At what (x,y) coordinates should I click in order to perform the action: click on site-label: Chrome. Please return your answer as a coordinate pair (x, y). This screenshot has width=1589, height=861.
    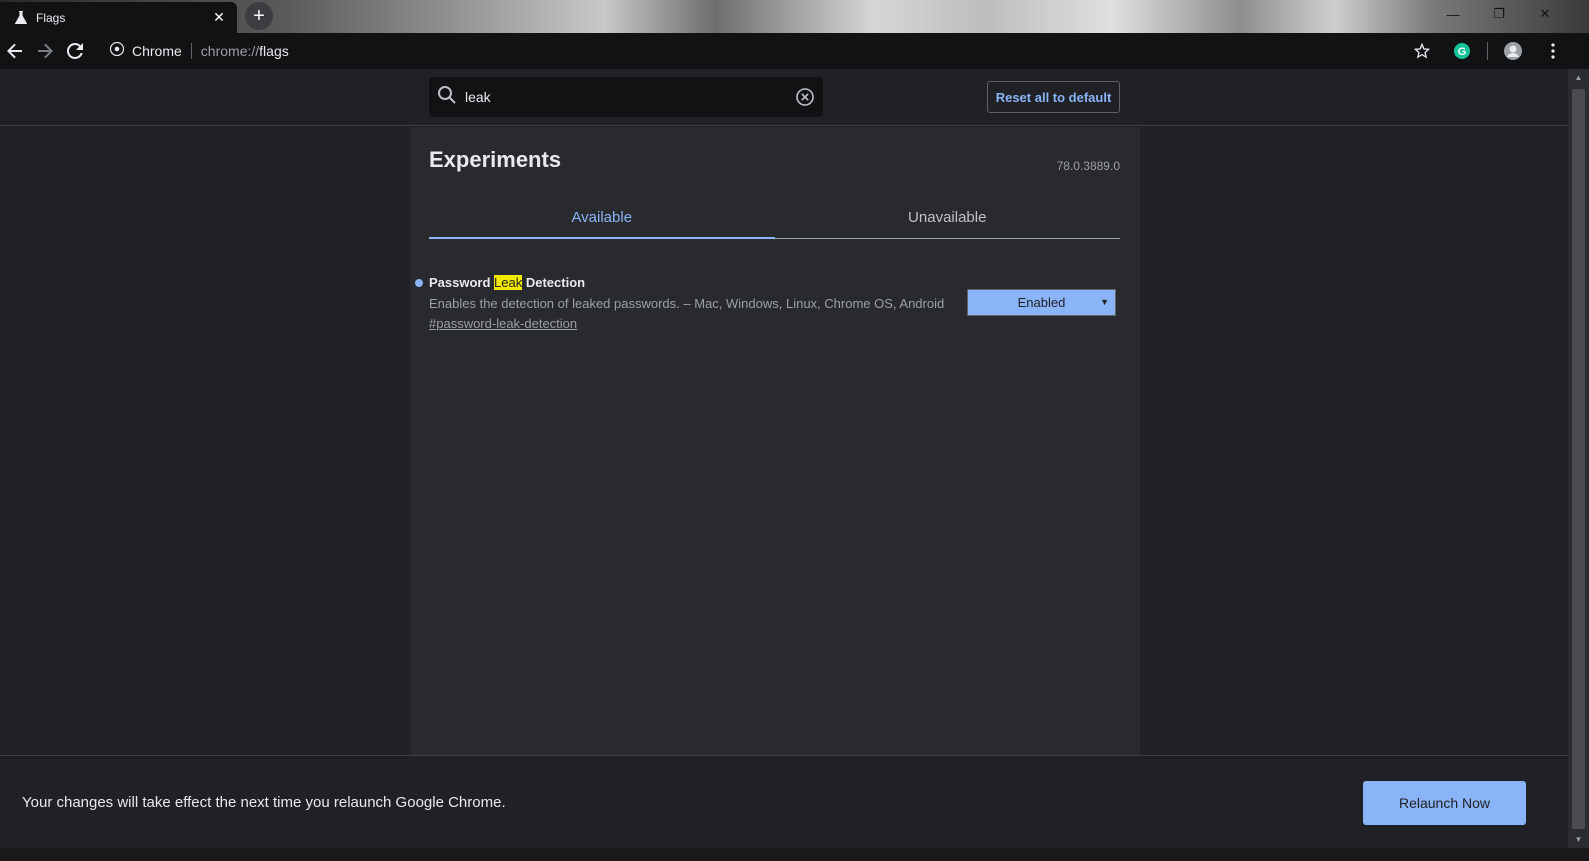
    Looking at the image, I should click on (157, 51).